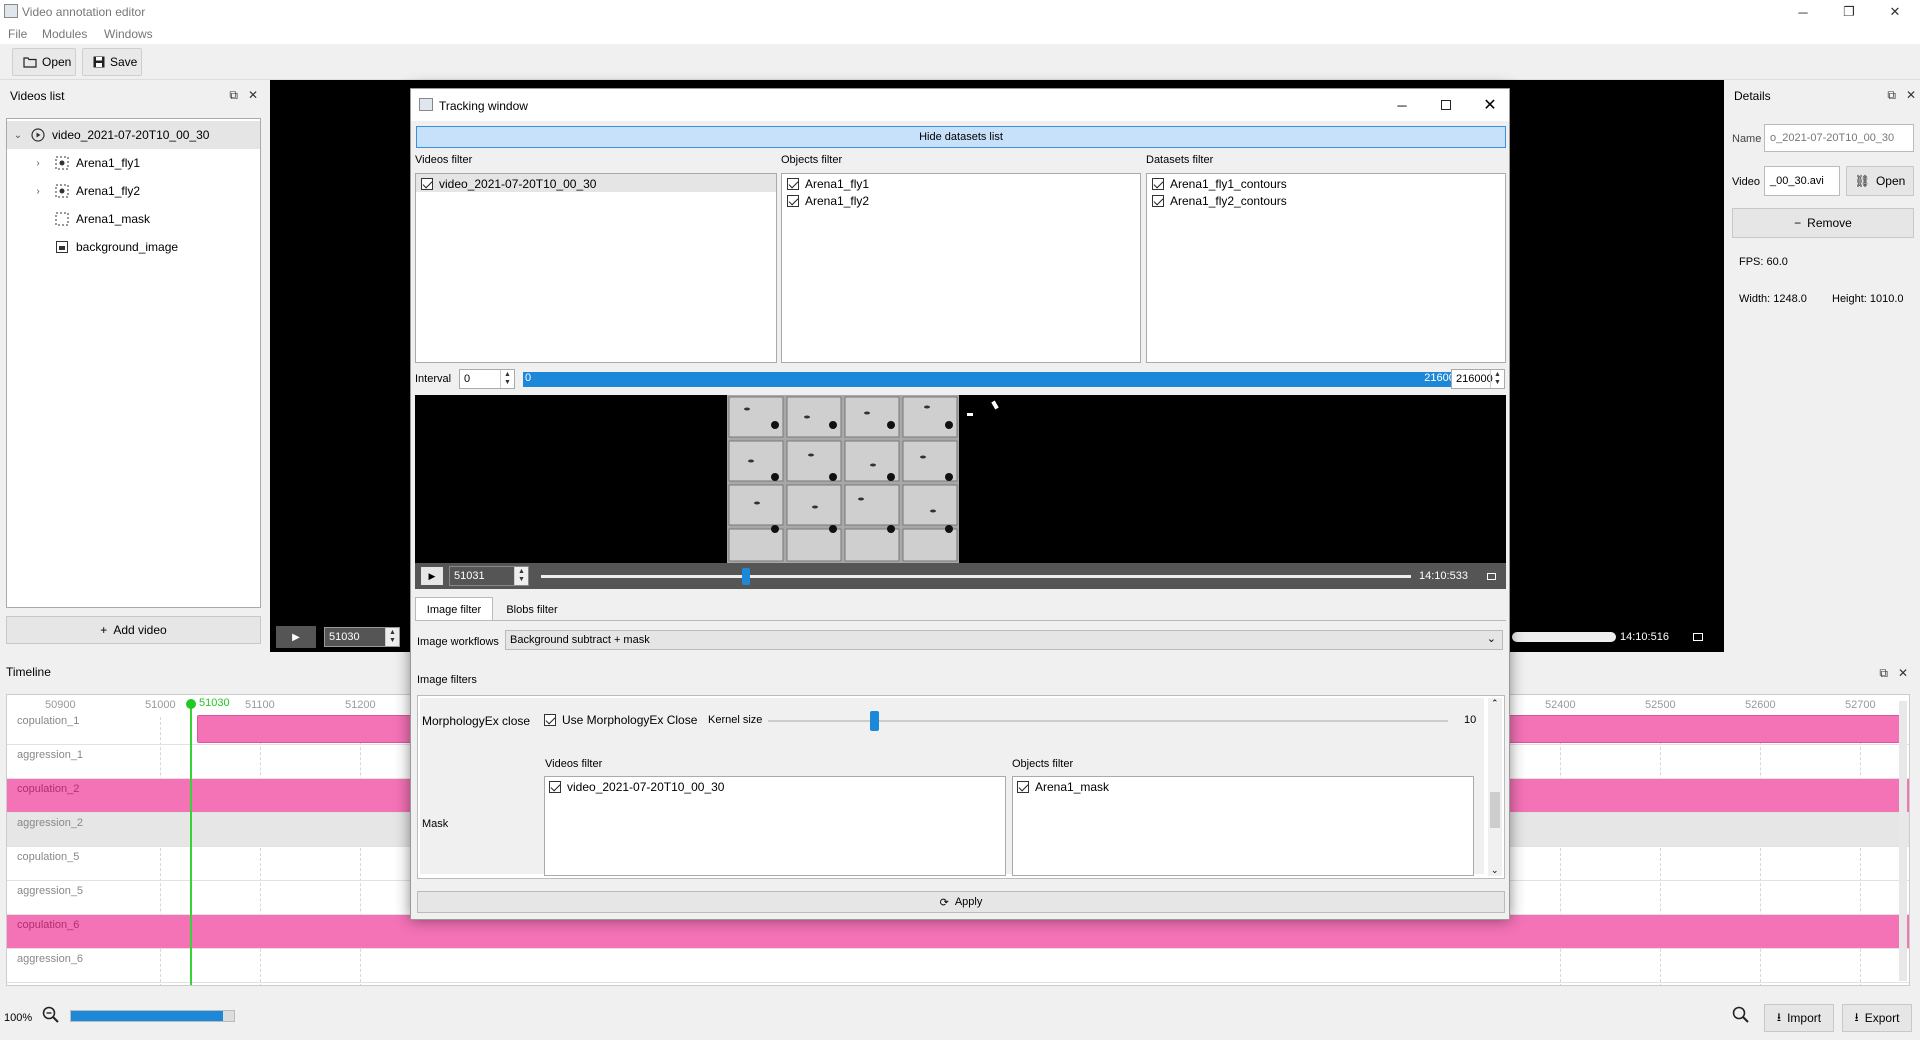 The image size is (1920, 1040). Describe the element at coordinates (191, 843) in the screenshot. I see `timeline-cursor` at that location.